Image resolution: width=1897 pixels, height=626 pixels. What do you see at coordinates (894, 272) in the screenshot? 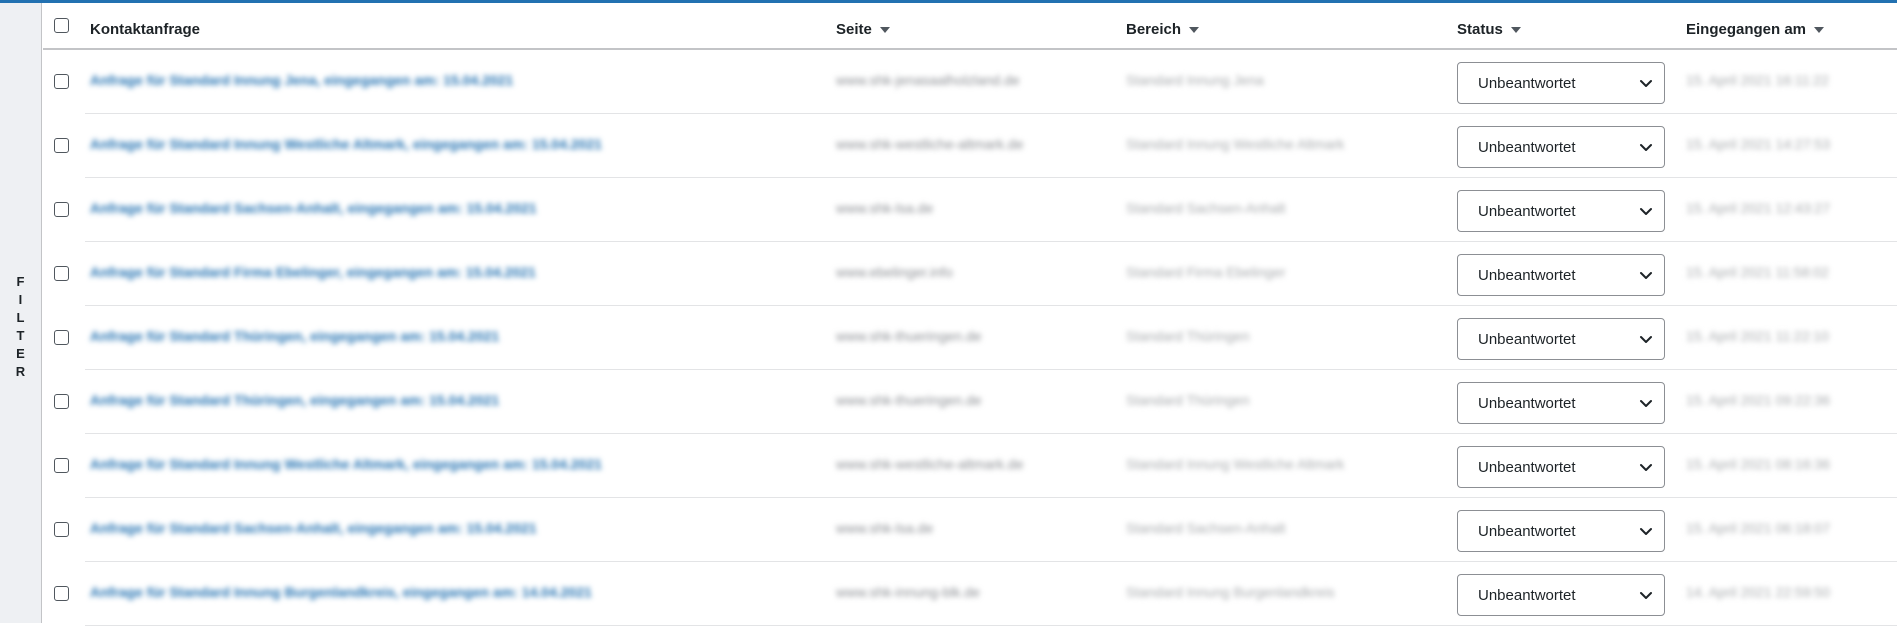
I see `request-page: www.ebelinger.info` at bounding box center [894, 272].